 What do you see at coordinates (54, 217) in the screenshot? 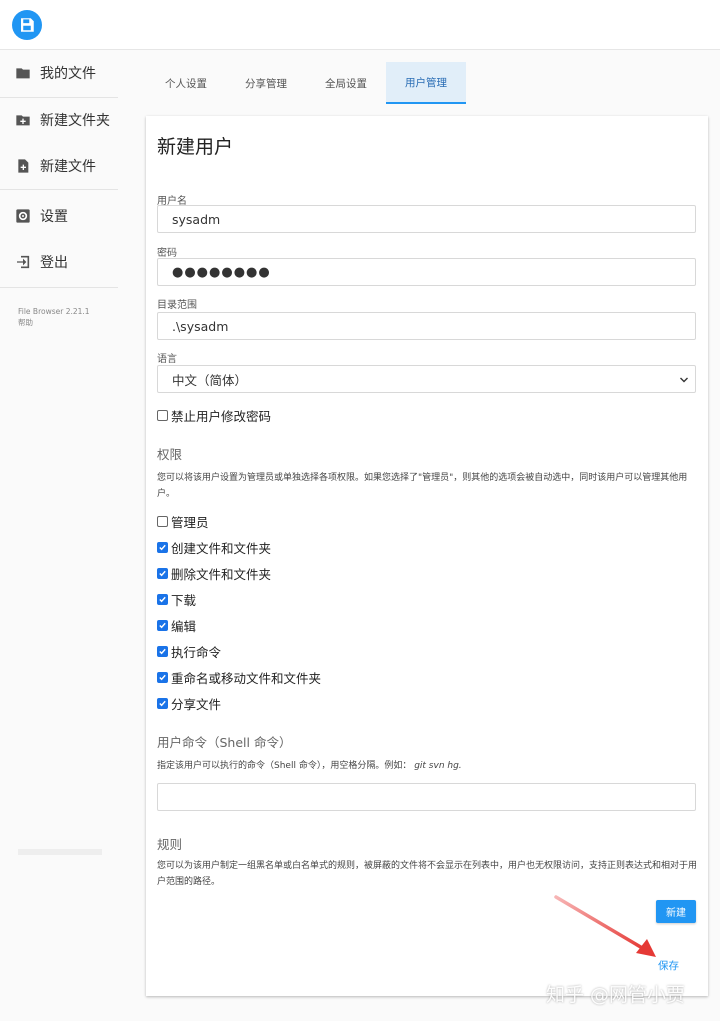
I see `sidebar-item-label: 设置` at bounding box center [54, 217].